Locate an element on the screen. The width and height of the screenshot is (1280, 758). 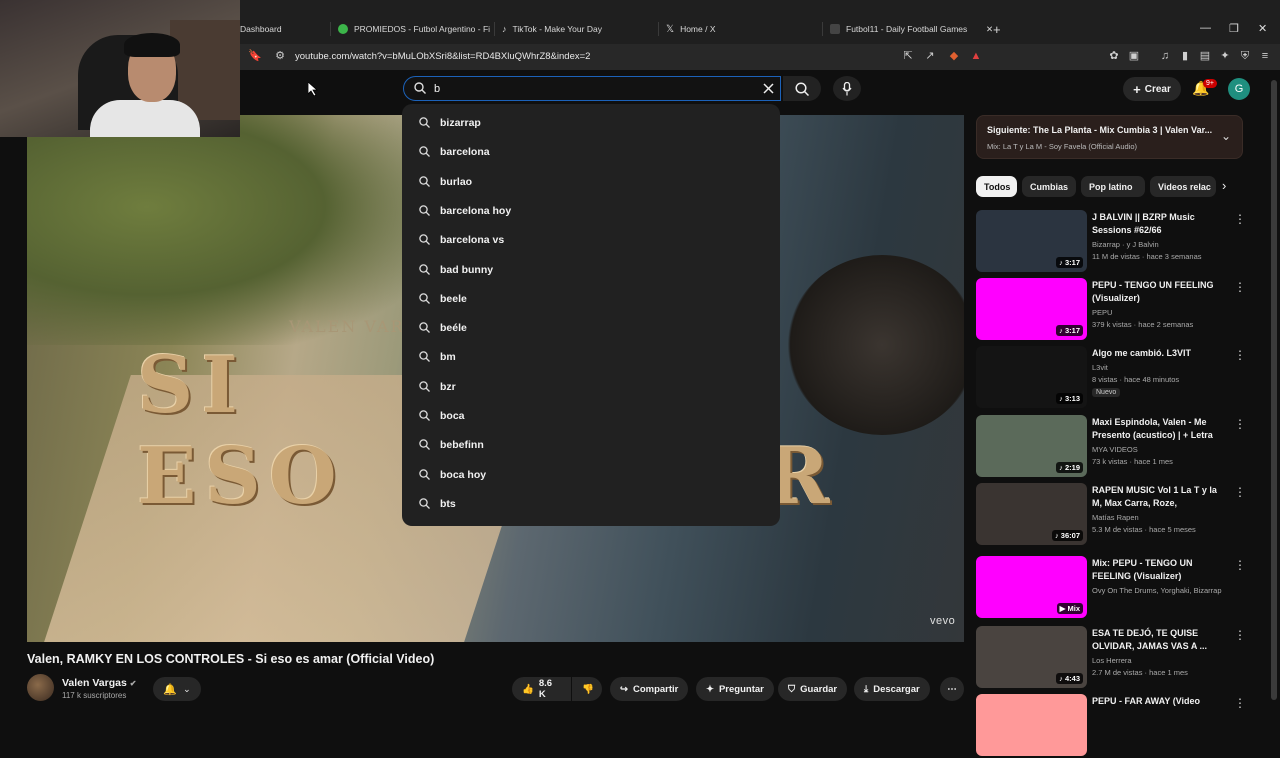
search-suggestion-item: boca is located at coordinates (591, 416).